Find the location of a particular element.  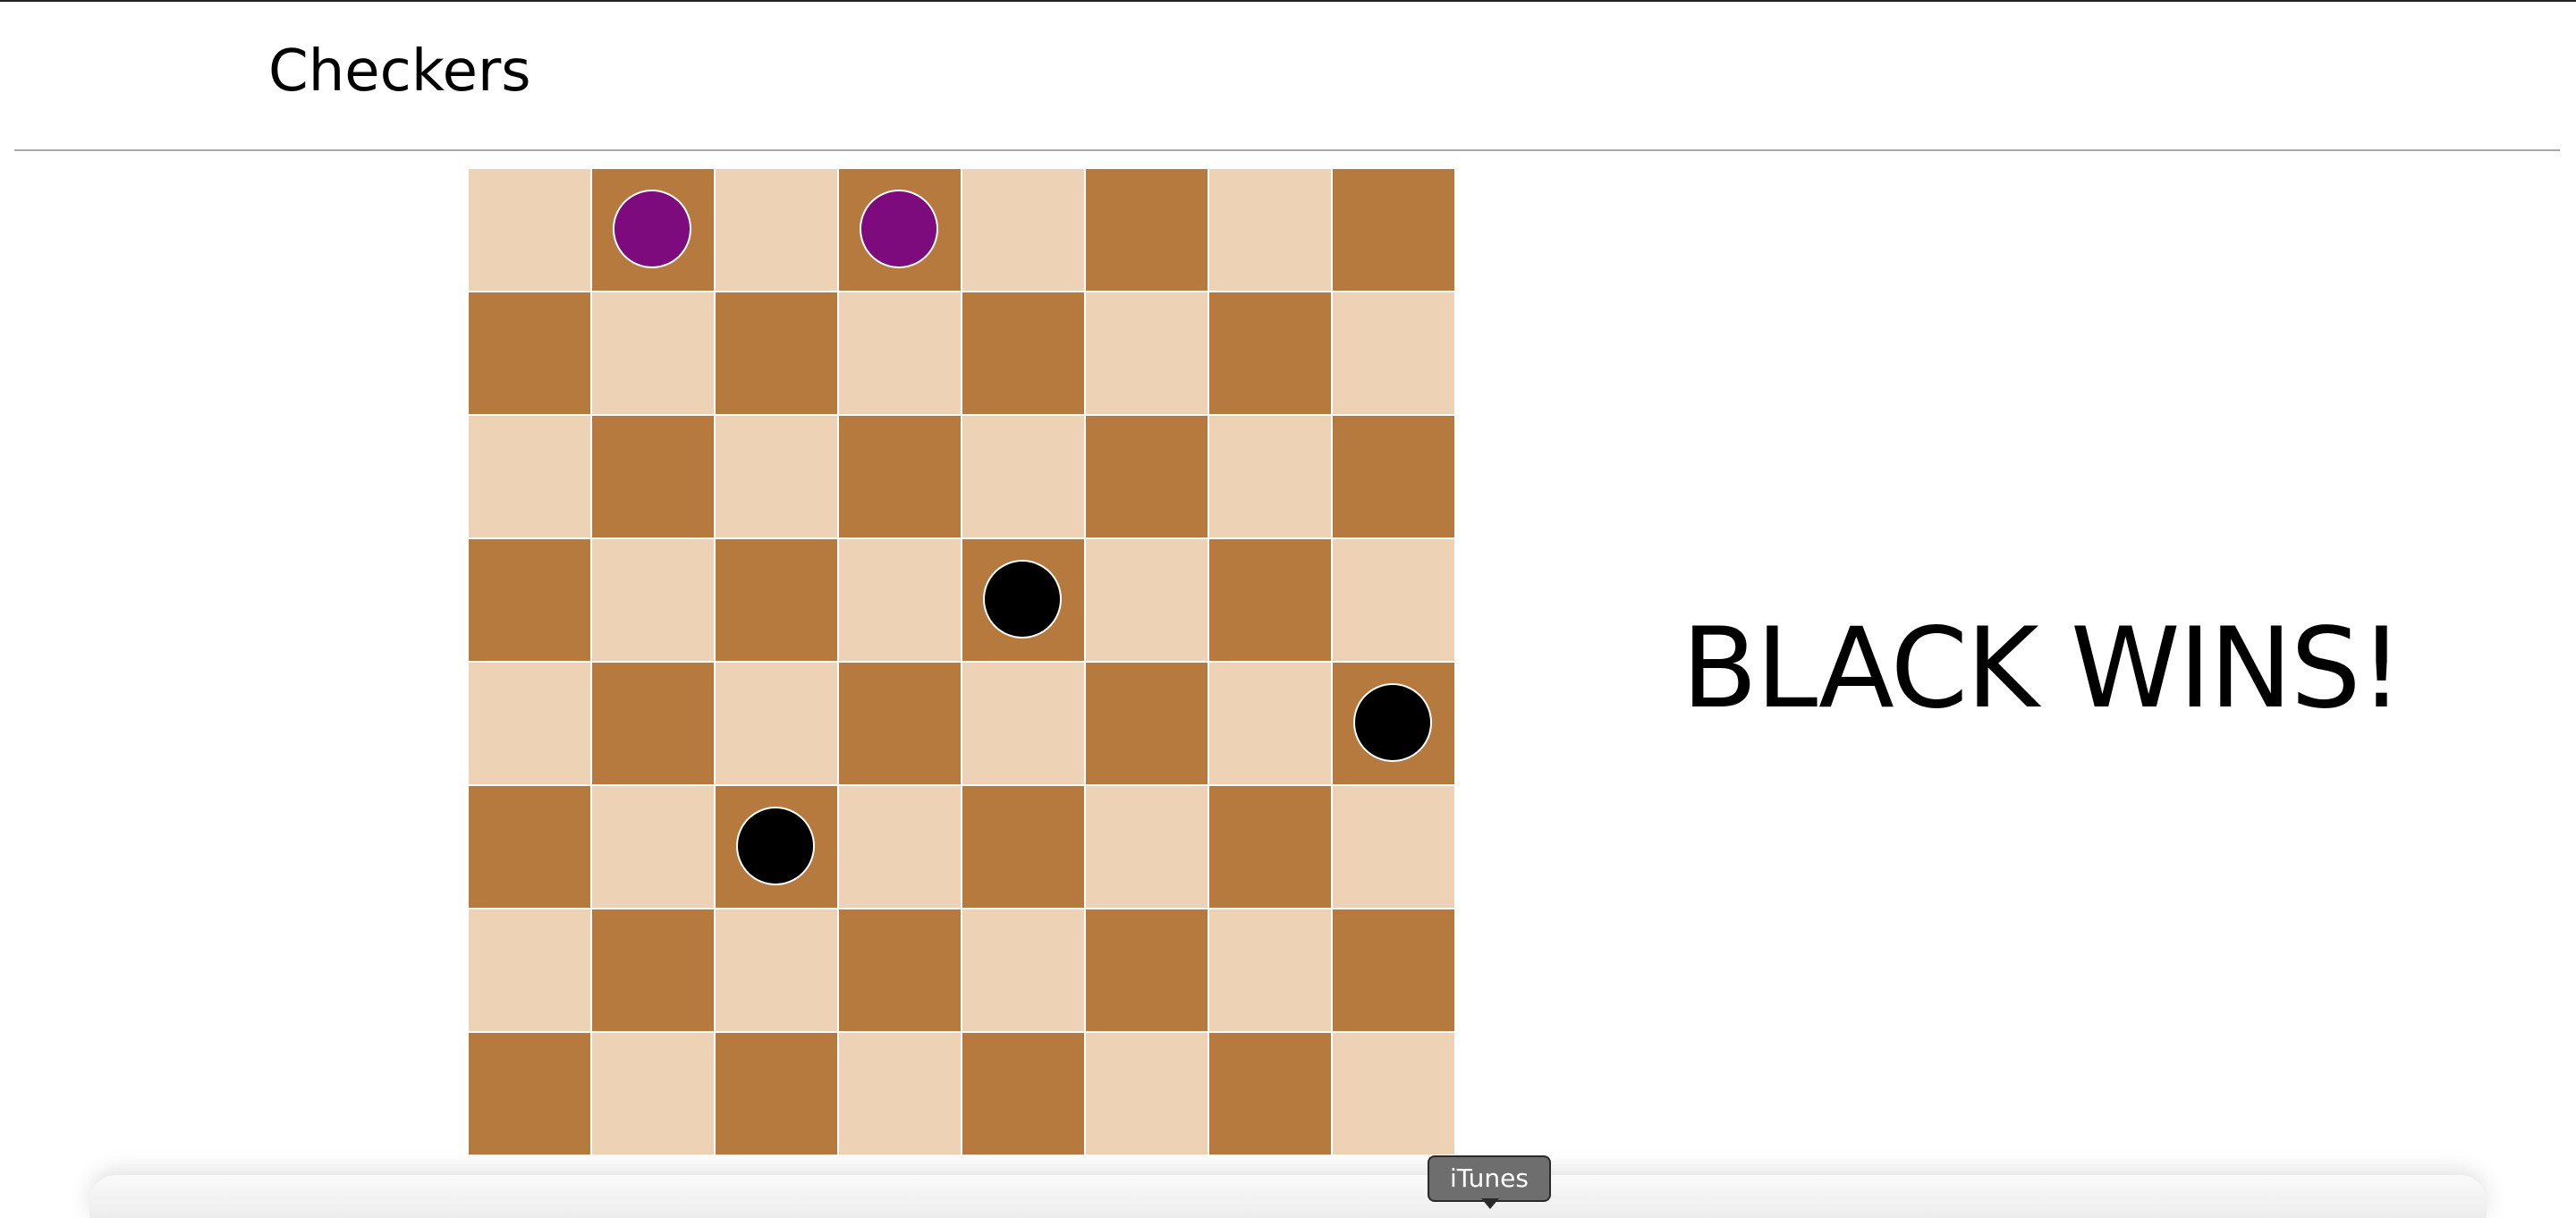

board-square-r3-c5 is located at coordinates (1147, 600).